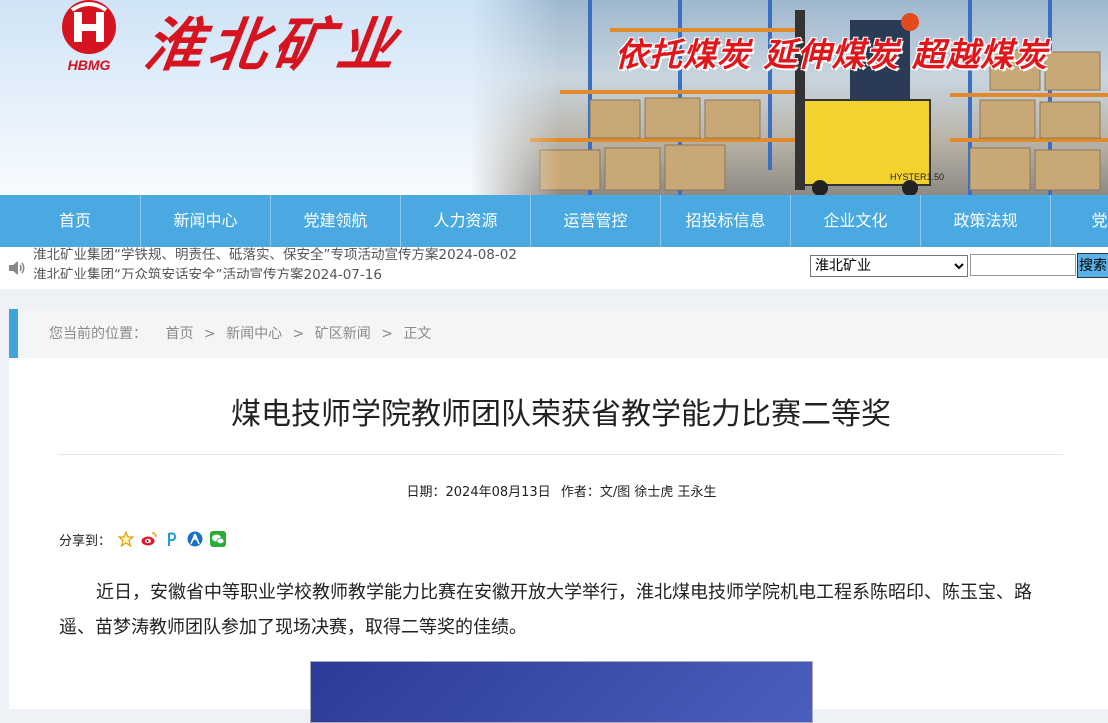  Describe the element at coordinates (323, 272) in the screenshot. I see `notice-item: 淮北矿业集团“万众筑安话安全”活动宣传方案2024-07-16` at that location.